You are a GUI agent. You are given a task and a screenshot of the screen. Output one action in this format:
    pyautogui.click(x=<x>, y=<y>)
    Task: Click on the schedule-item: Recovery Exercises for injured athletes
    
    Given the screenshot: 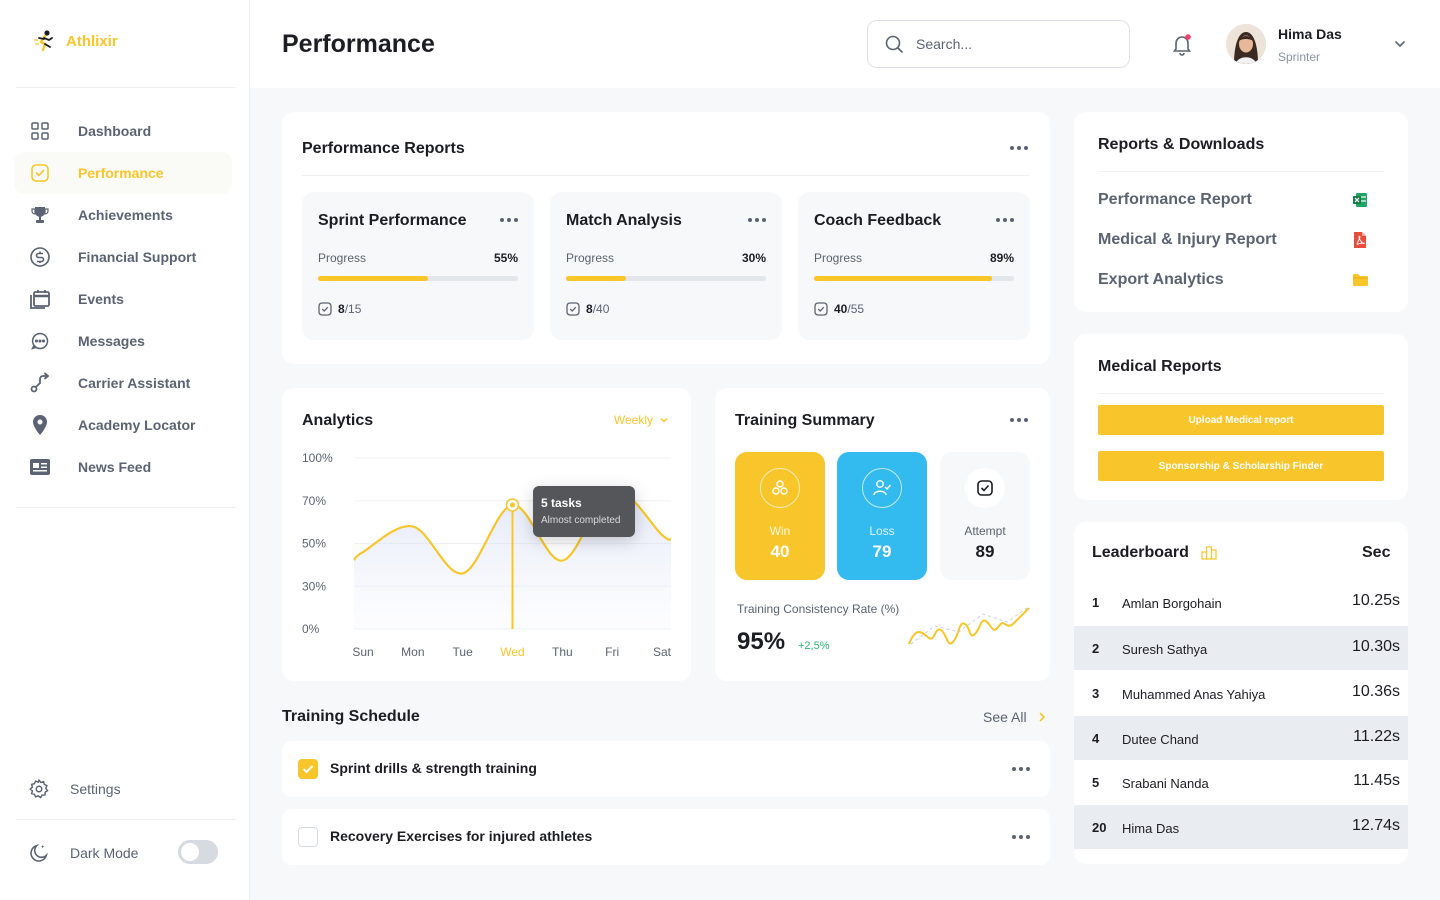 What is the action you would take?
    pyautogui.click(x=666, y=837)
    